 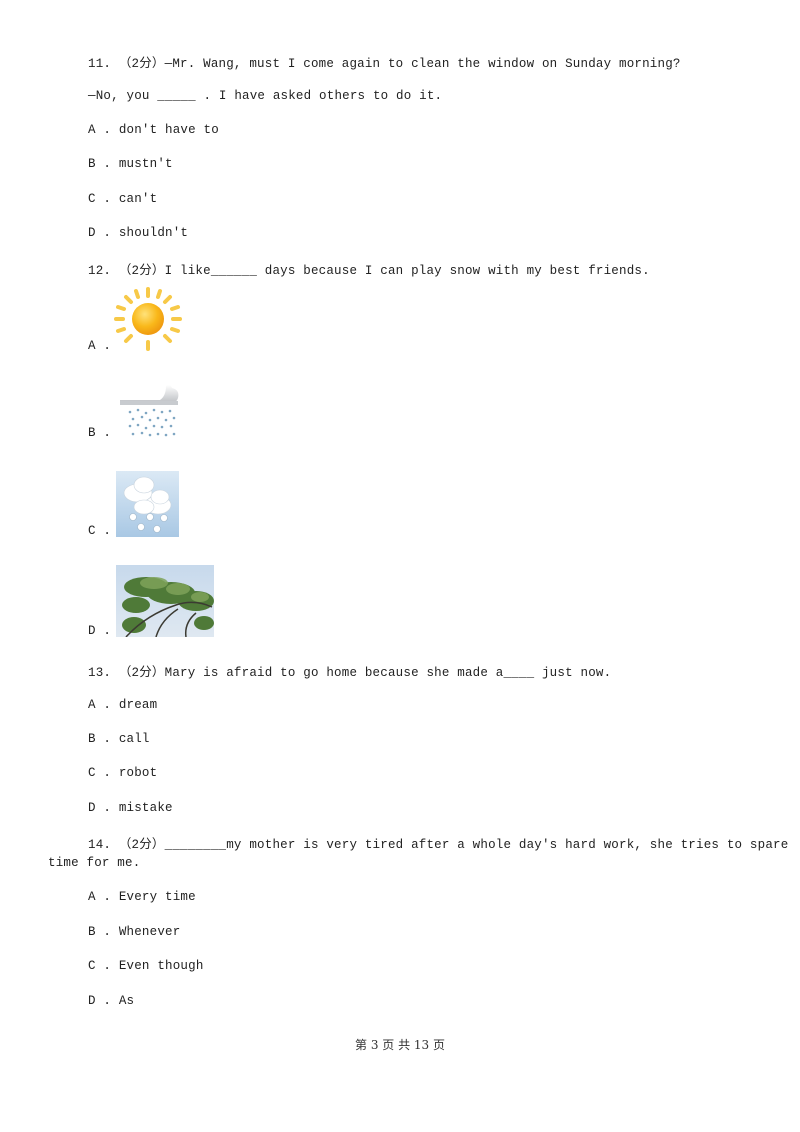 I want to click on option-b-label: B ., so click(x=99, y=433).